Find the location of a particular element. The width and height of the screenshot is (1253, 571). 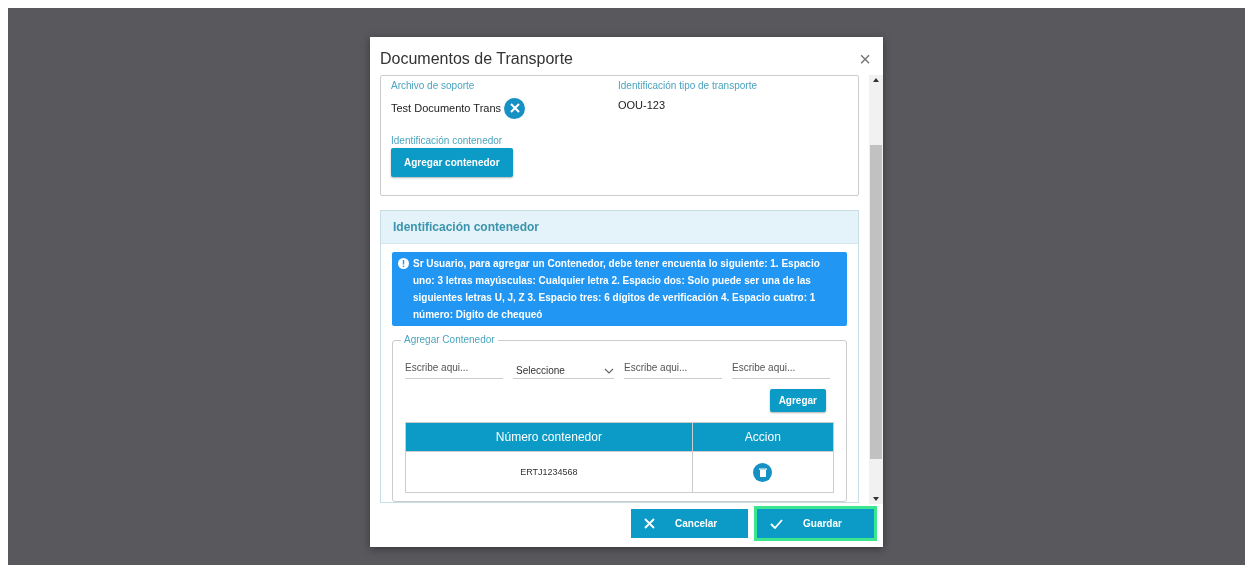

scrollbar is located at coordinates (876, 289).